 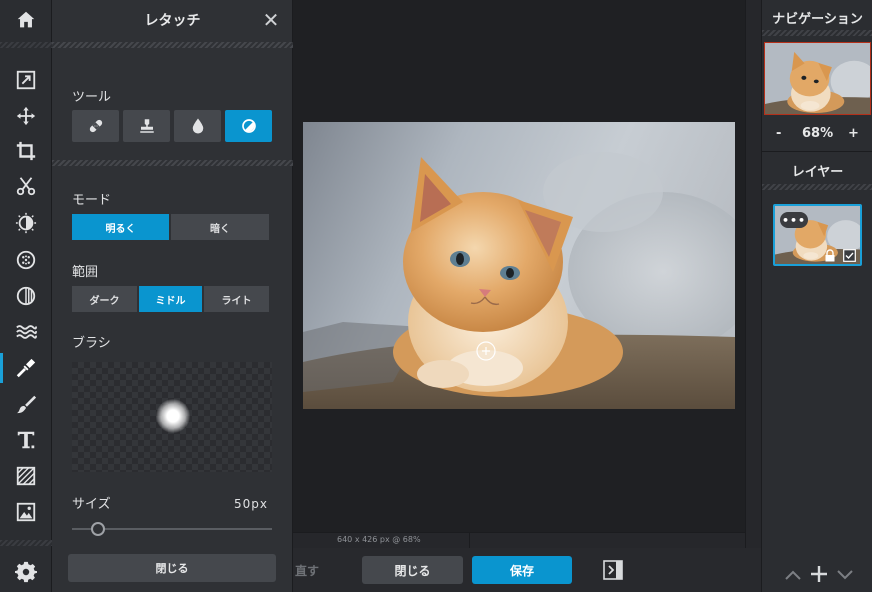 What do you see at coordinates (92, 97) in the screenshot?
I see `tools-label: ツール` at bounding box center [92, 97].